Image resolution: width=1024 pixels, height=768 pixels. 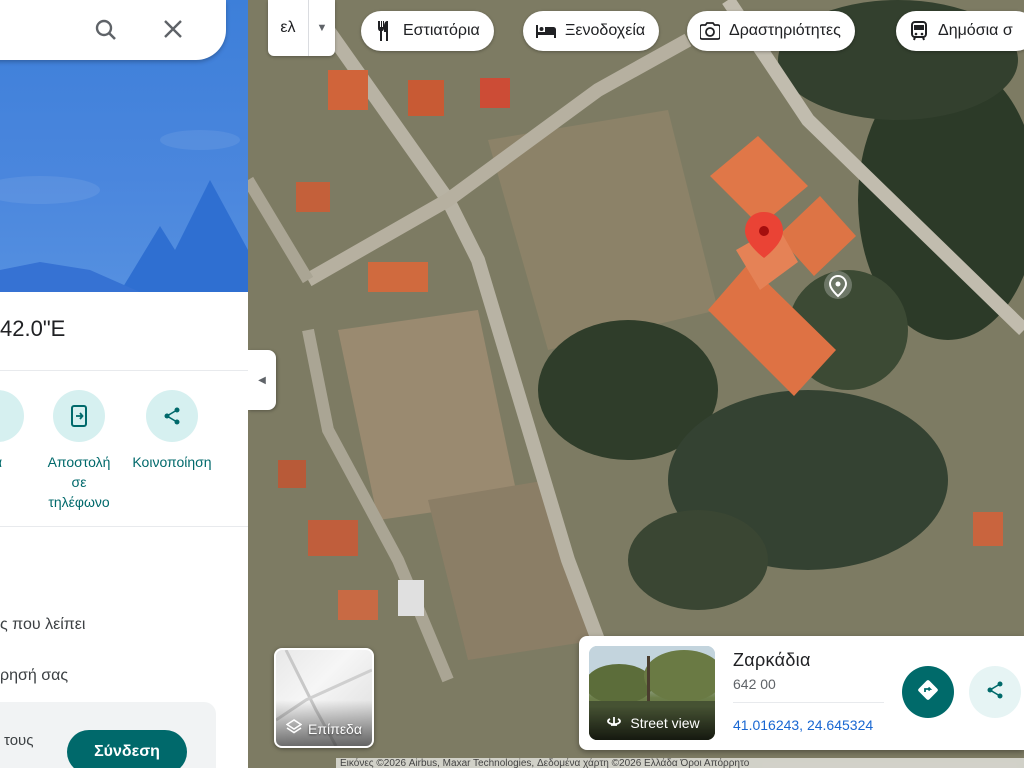 What do you see at coordinates (172, 462) in the screenshot?
I see `action-label: Κοινοποίηση` at bounding box center [172, 462].